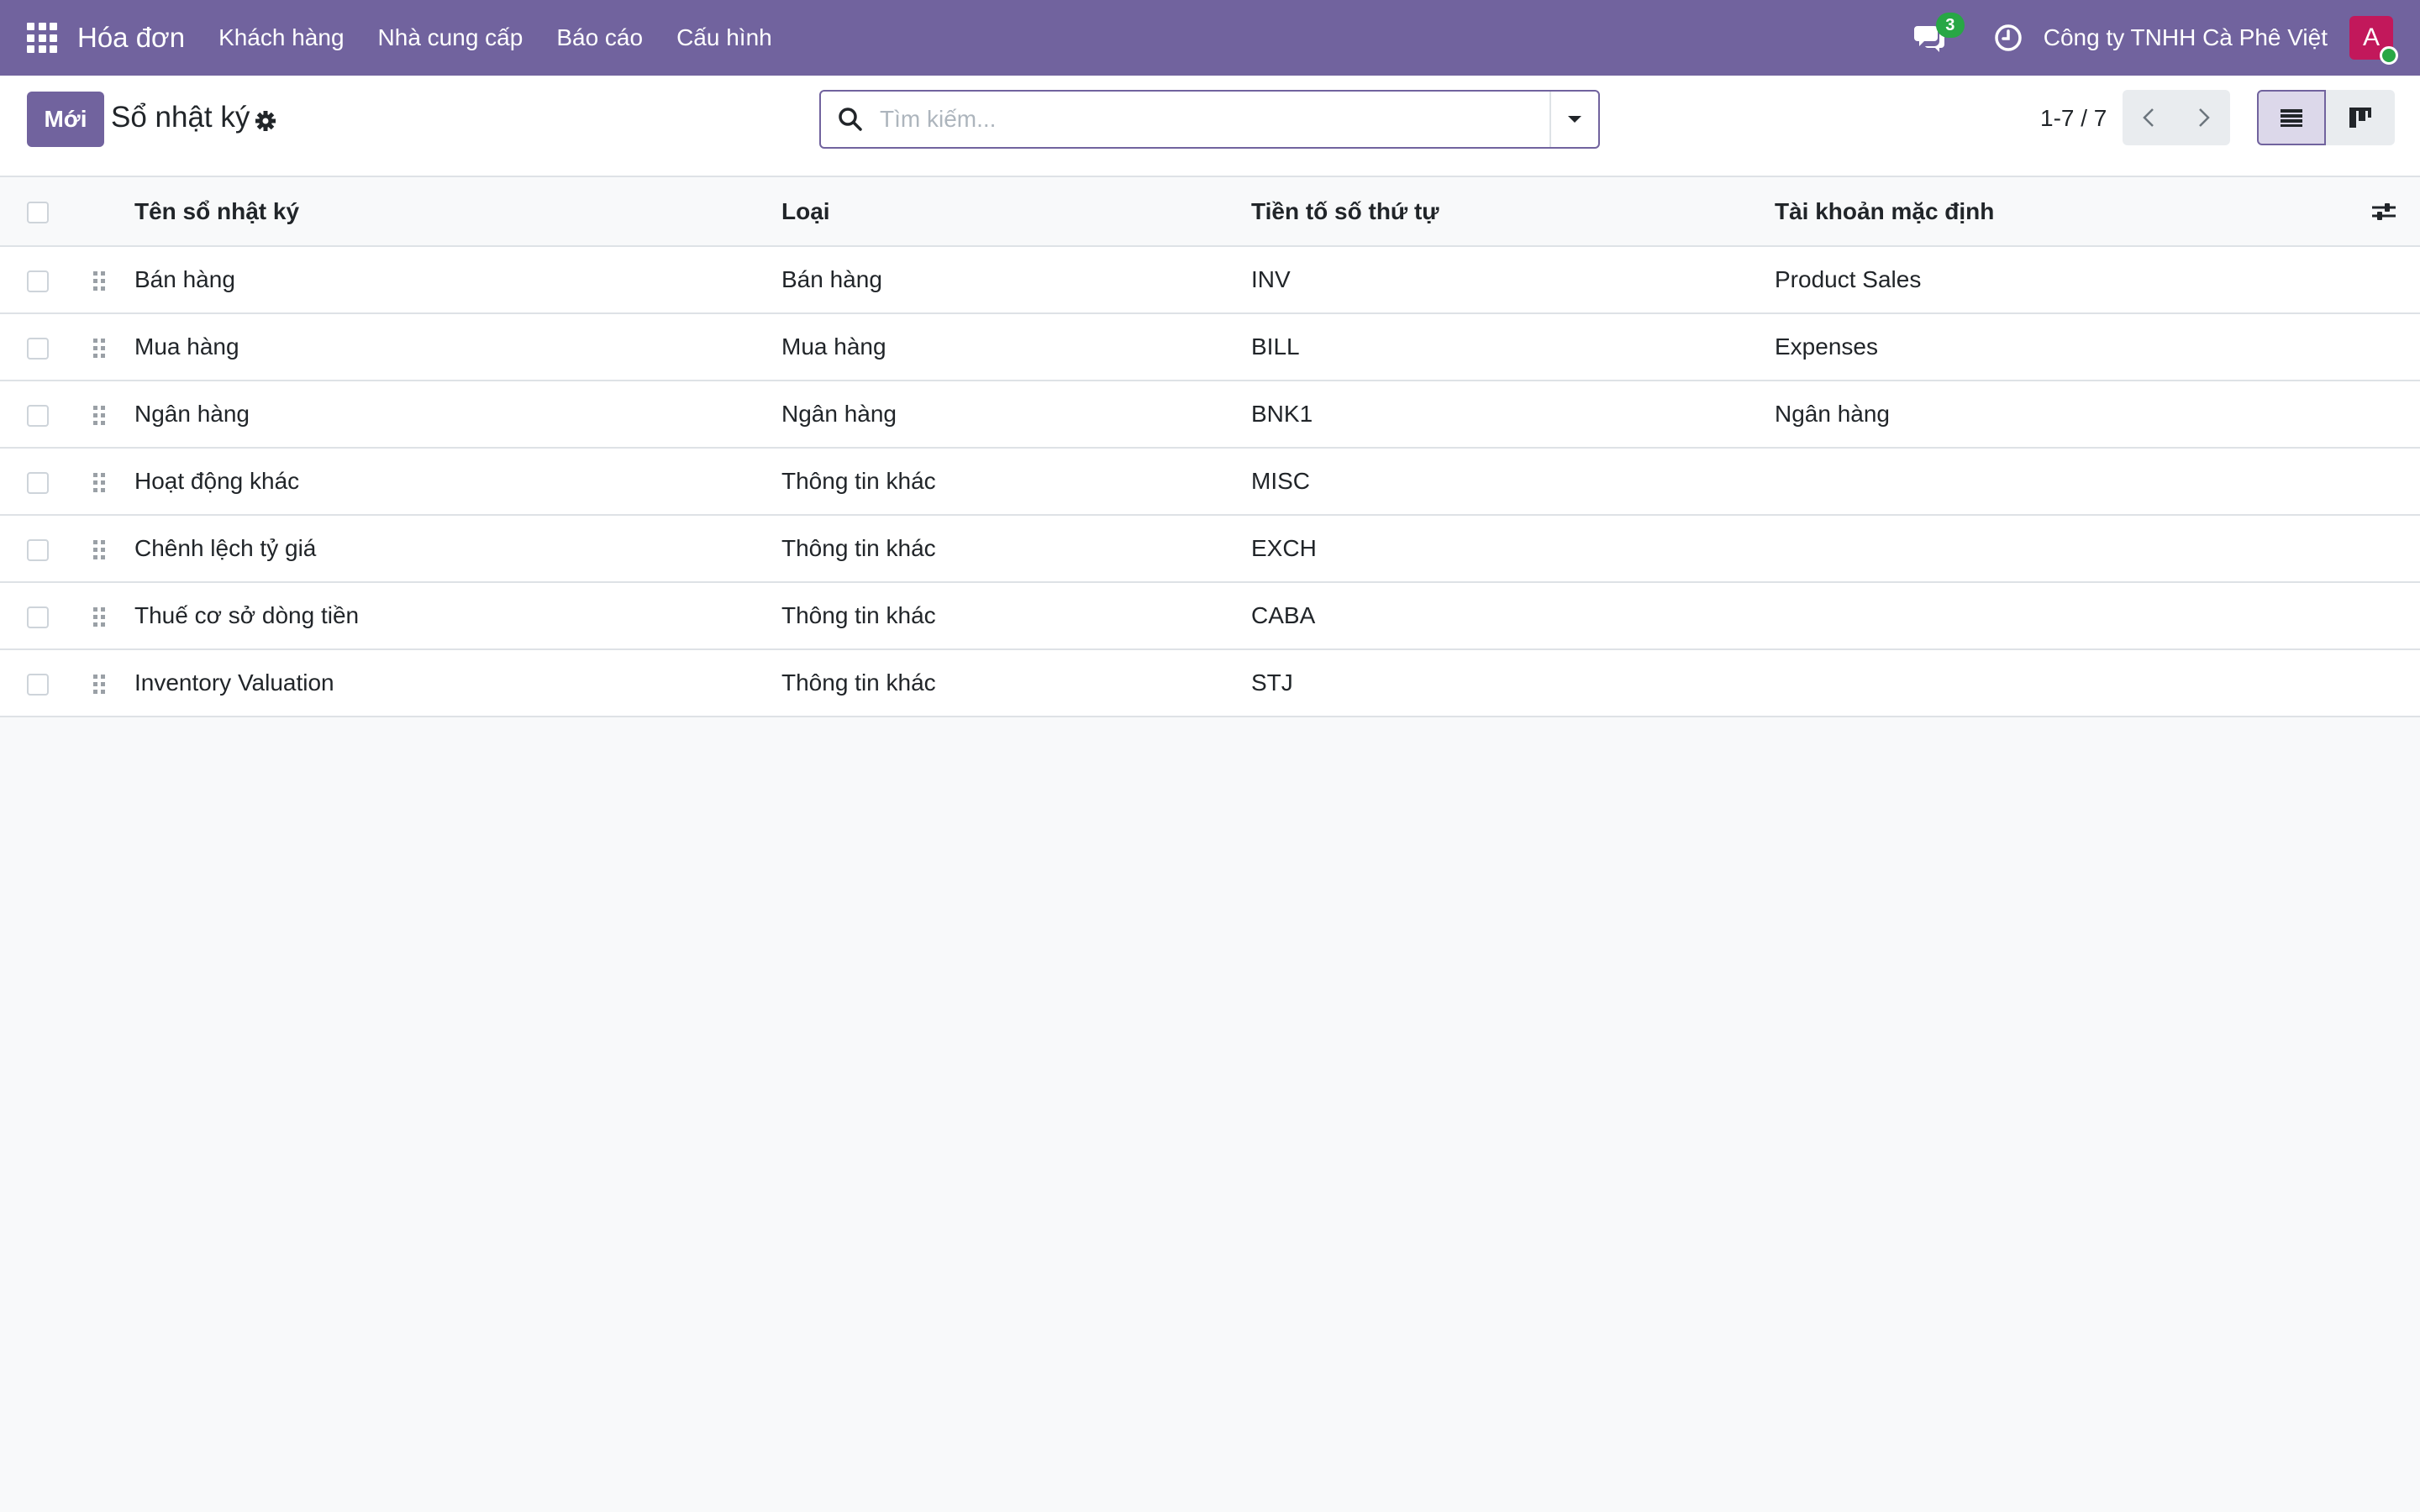 The height and width of the screenshot is (1512, 2420). I want to click on sequence-prefix-cell: INV, so click(1513, 280).